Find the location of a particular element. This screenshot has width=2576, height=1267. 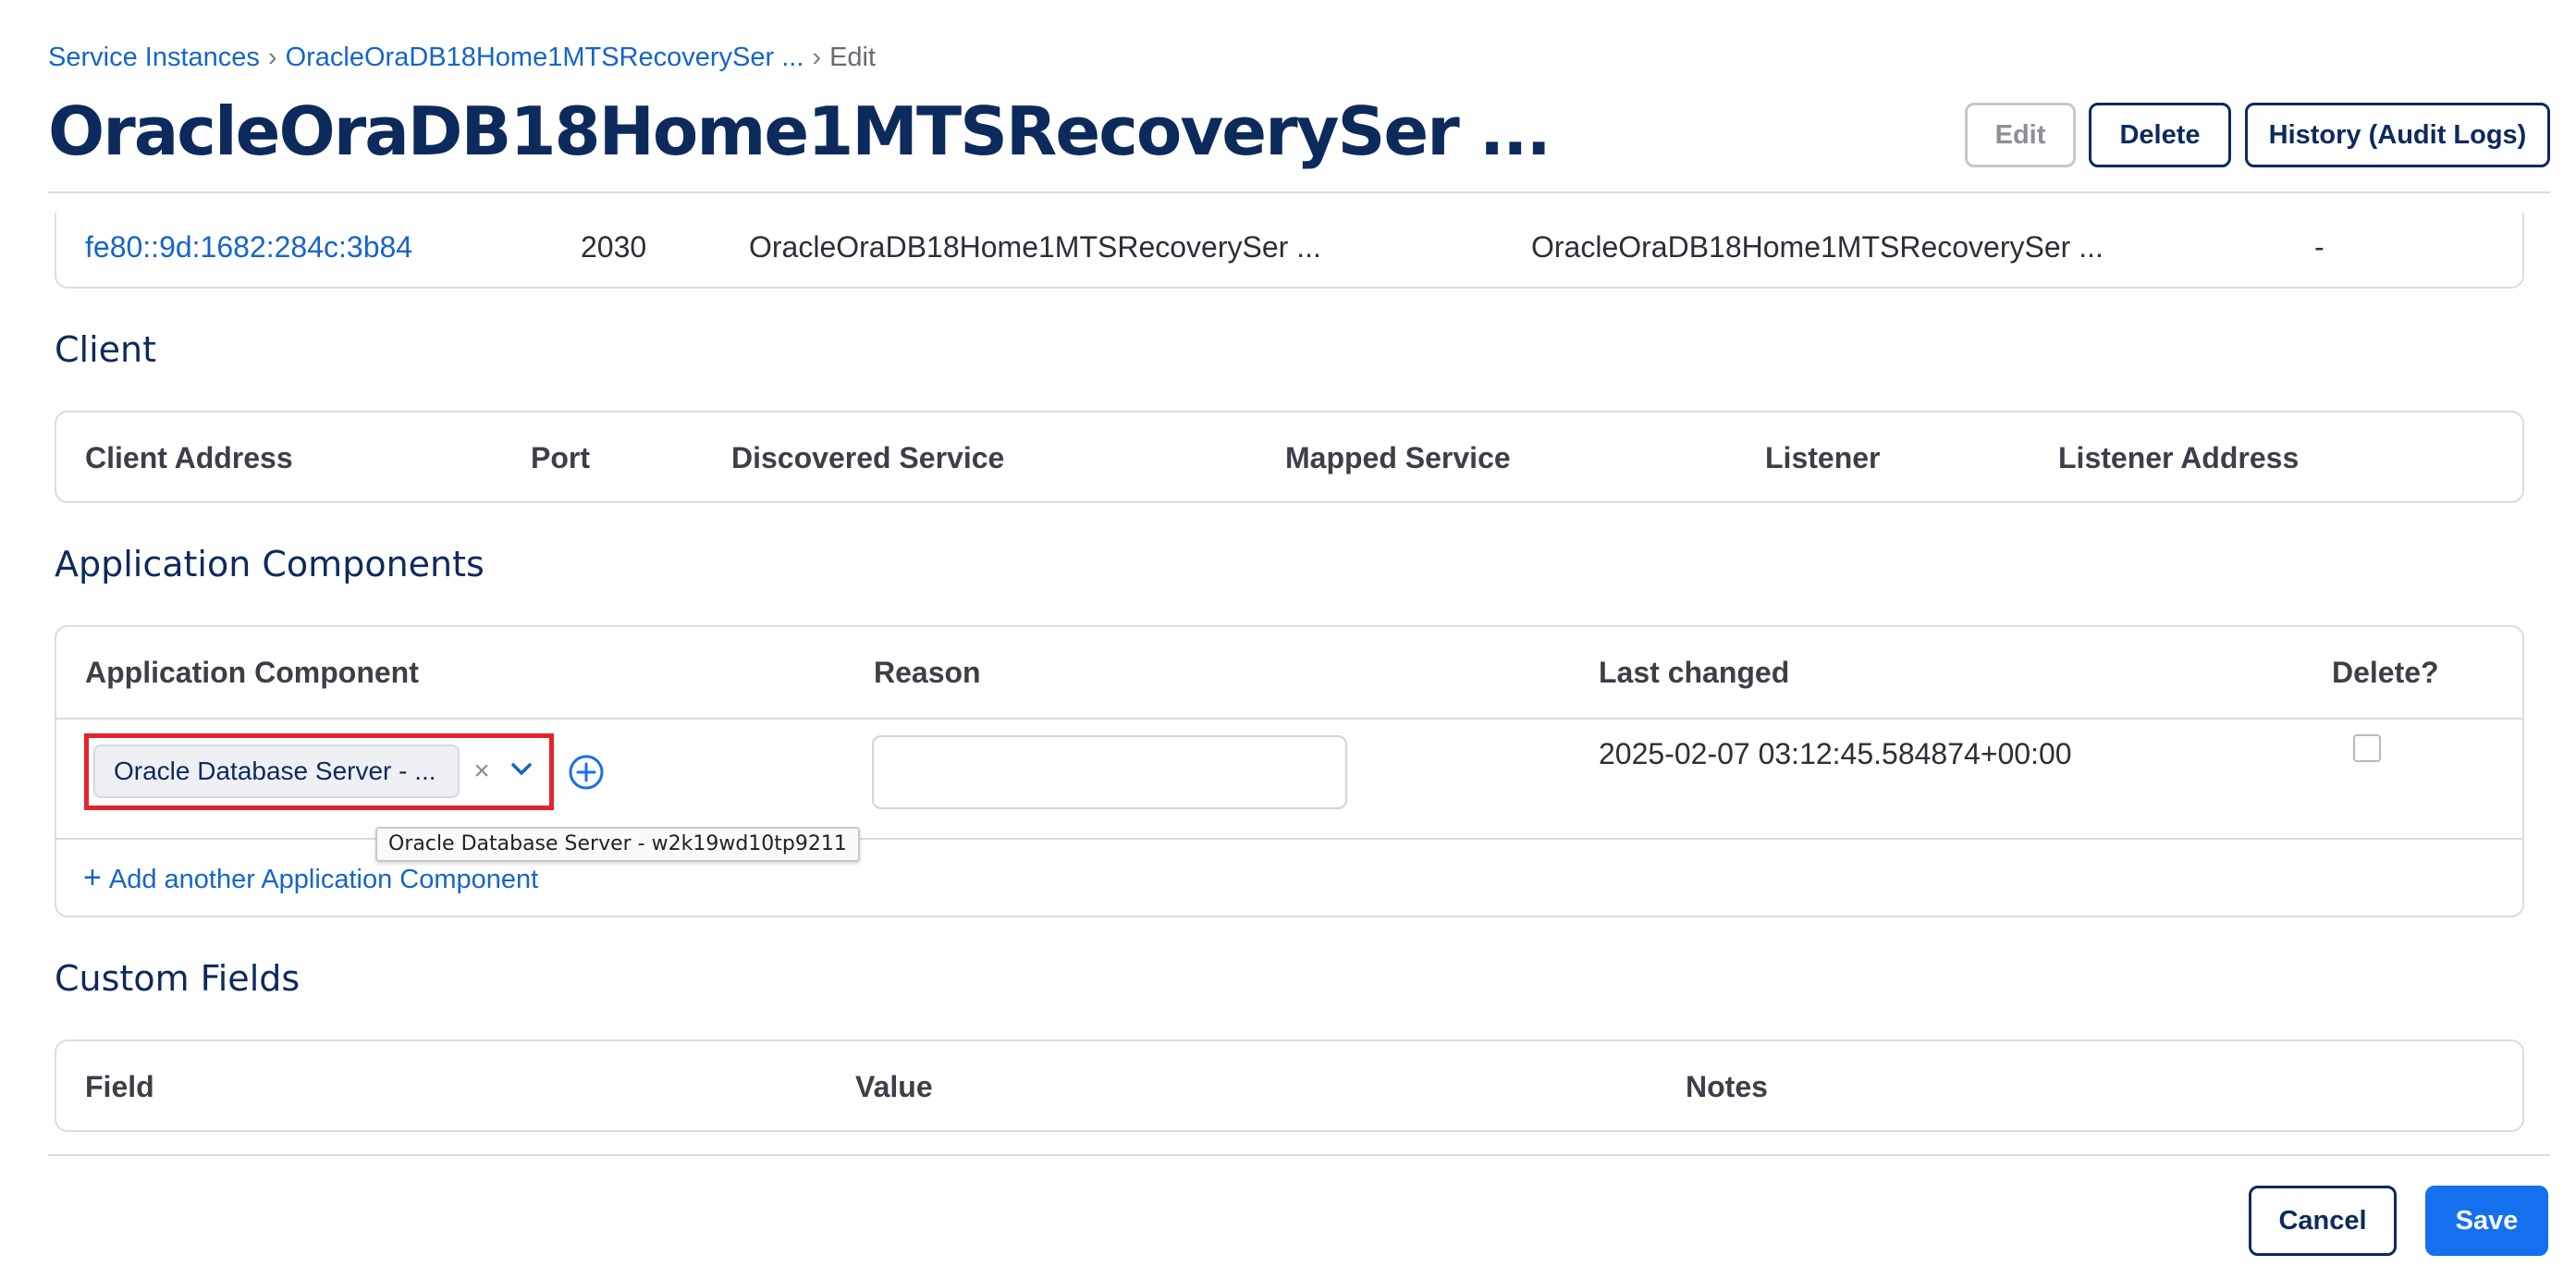

app-col-last-changed: Last changed is located at coordinates (1694, 672).